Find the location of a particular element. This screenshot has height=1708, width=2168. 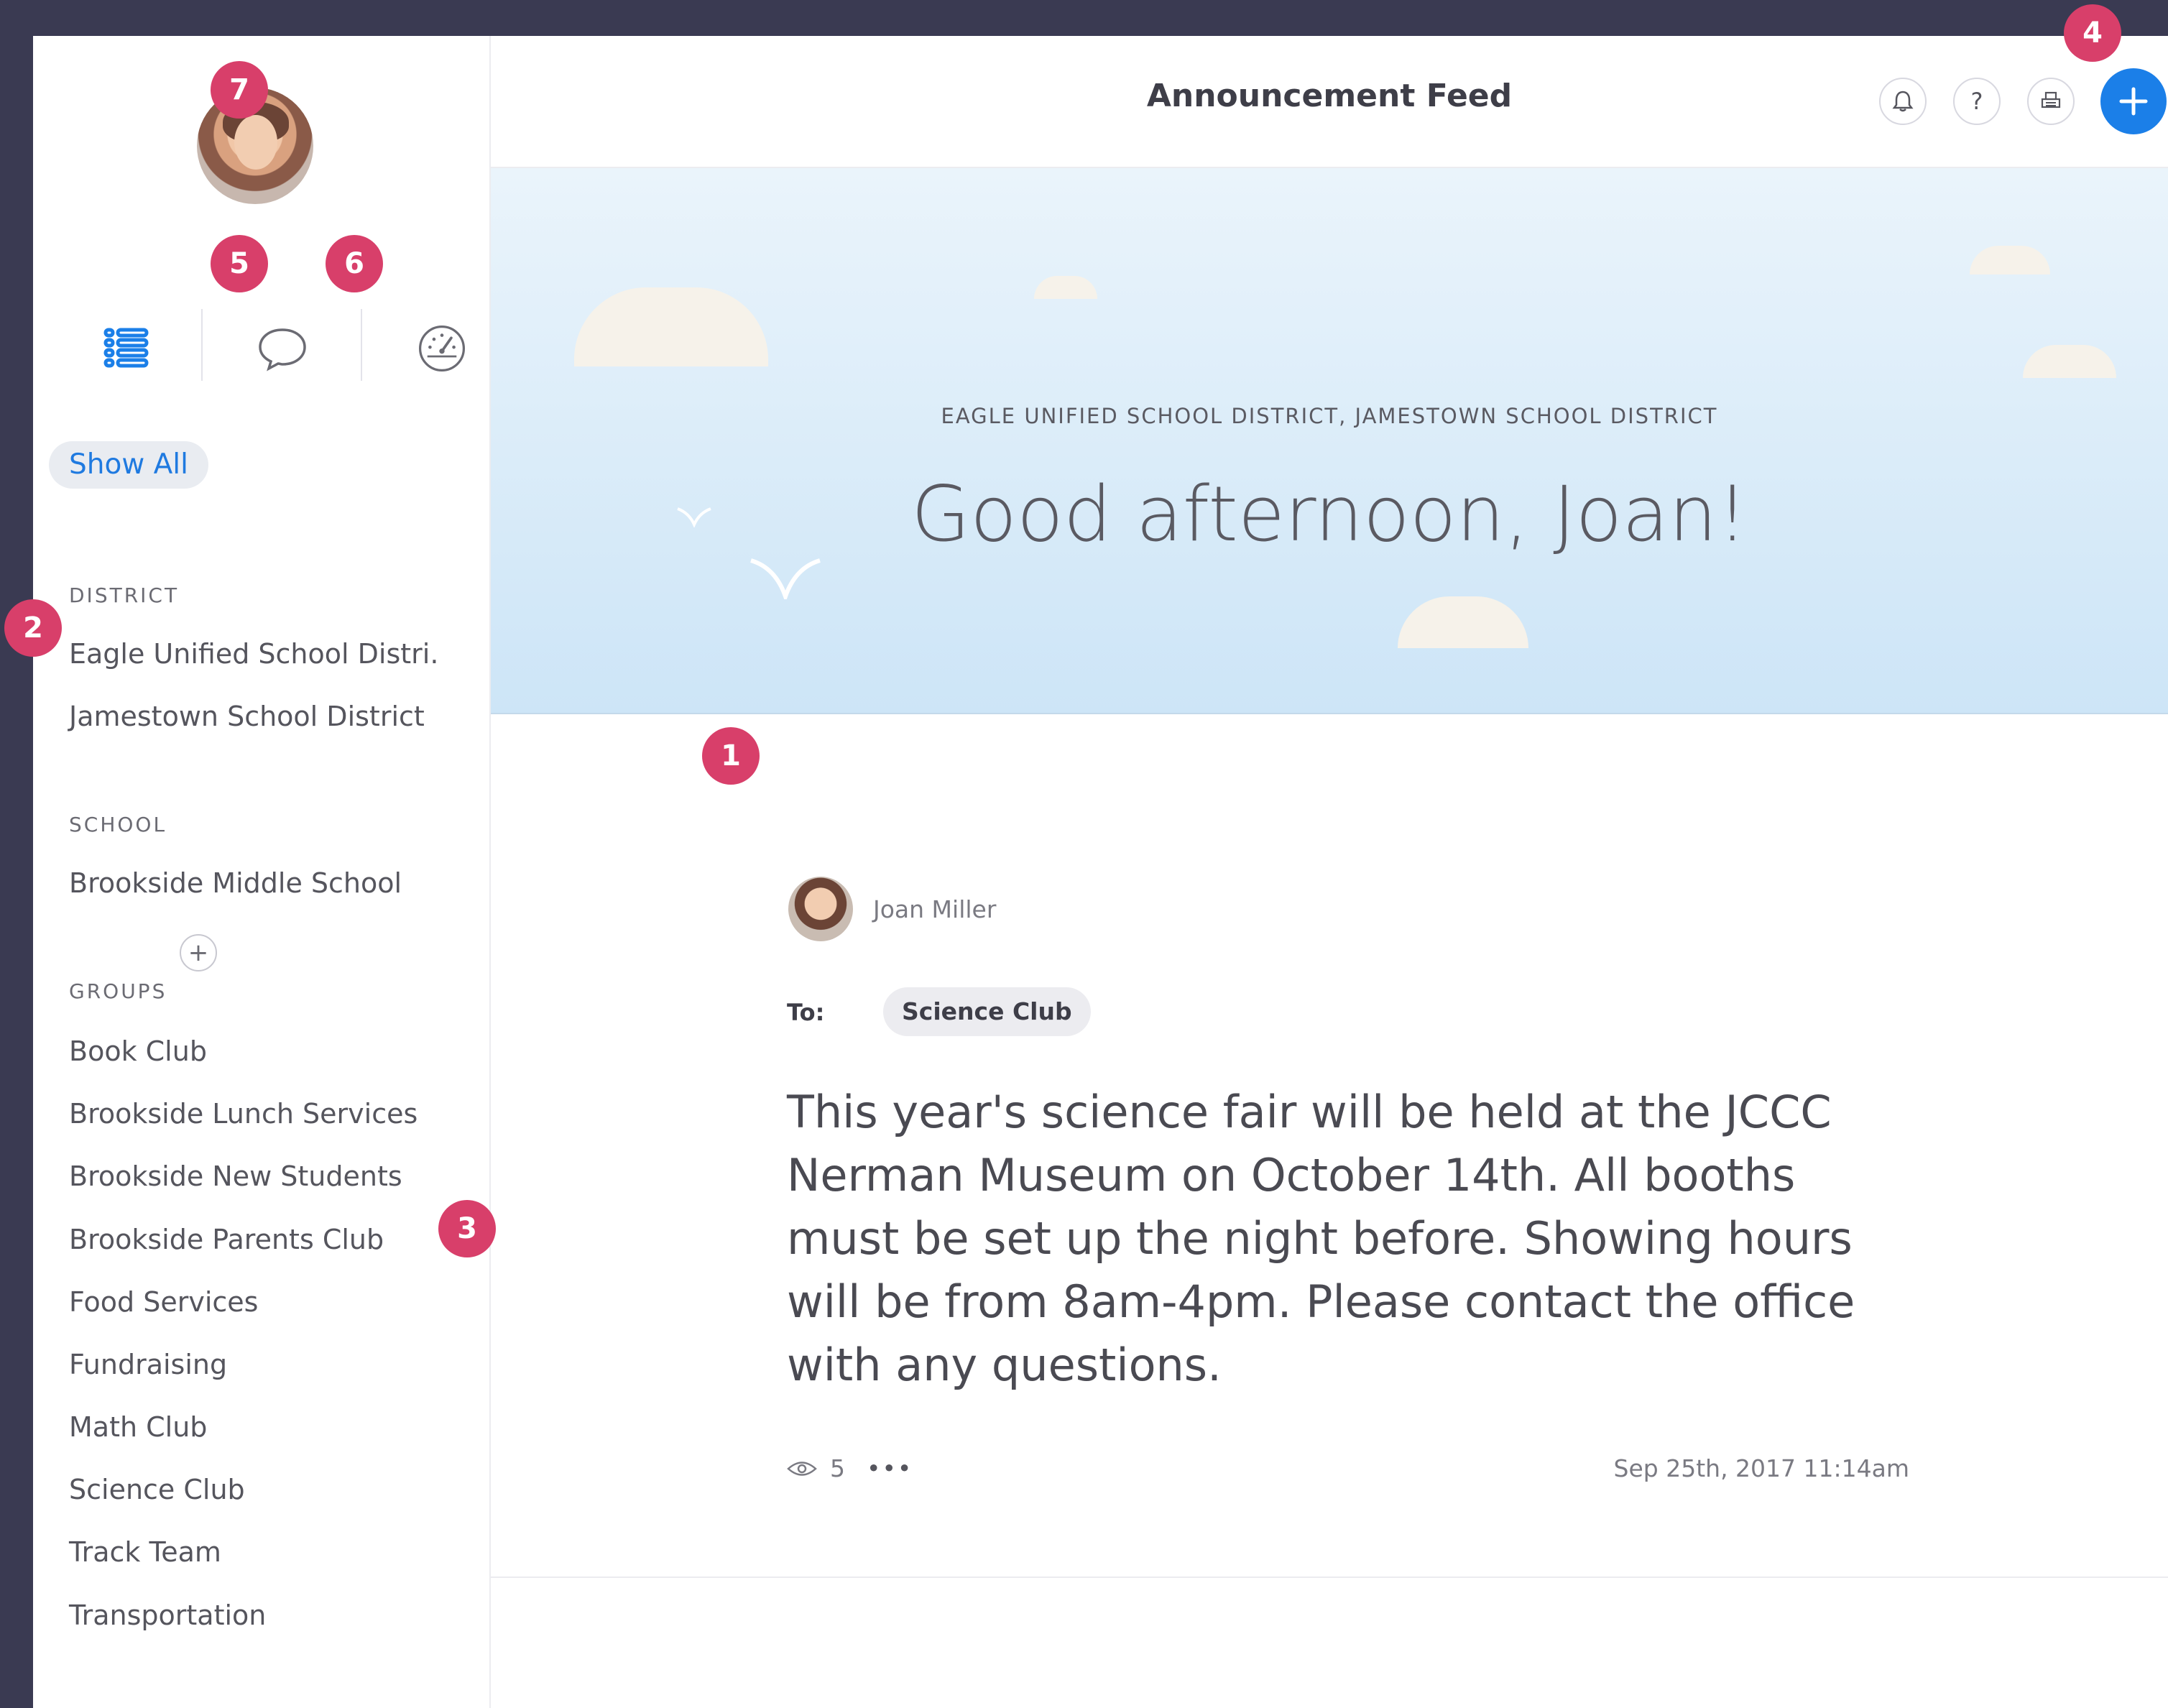

add-announcement-button is located at coordinates (2134, 101).